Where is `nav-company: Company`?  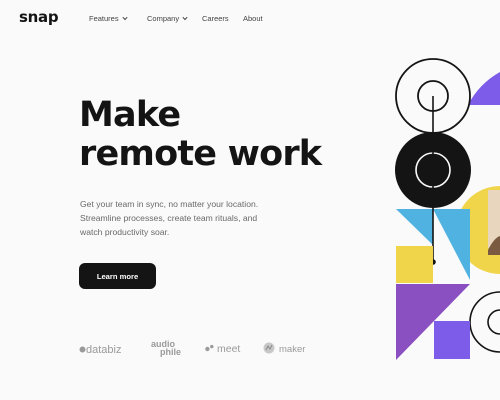 nav-company: Company is located at coordinates (167, 18).